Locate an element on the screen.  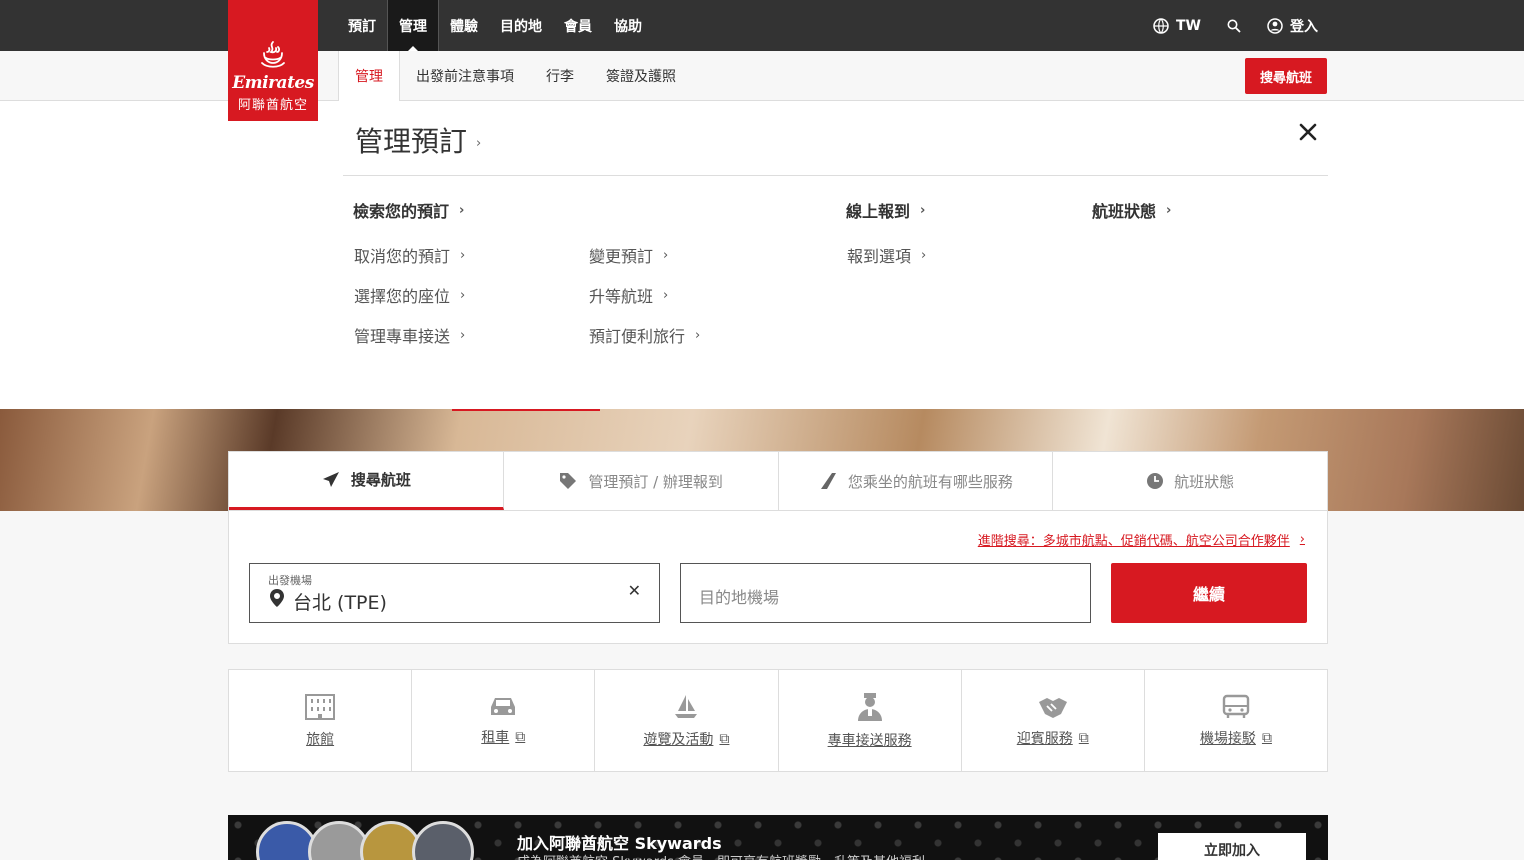
retrieve-booking-link: 檢索您的預訂 › is located at coordinates (408, 210).